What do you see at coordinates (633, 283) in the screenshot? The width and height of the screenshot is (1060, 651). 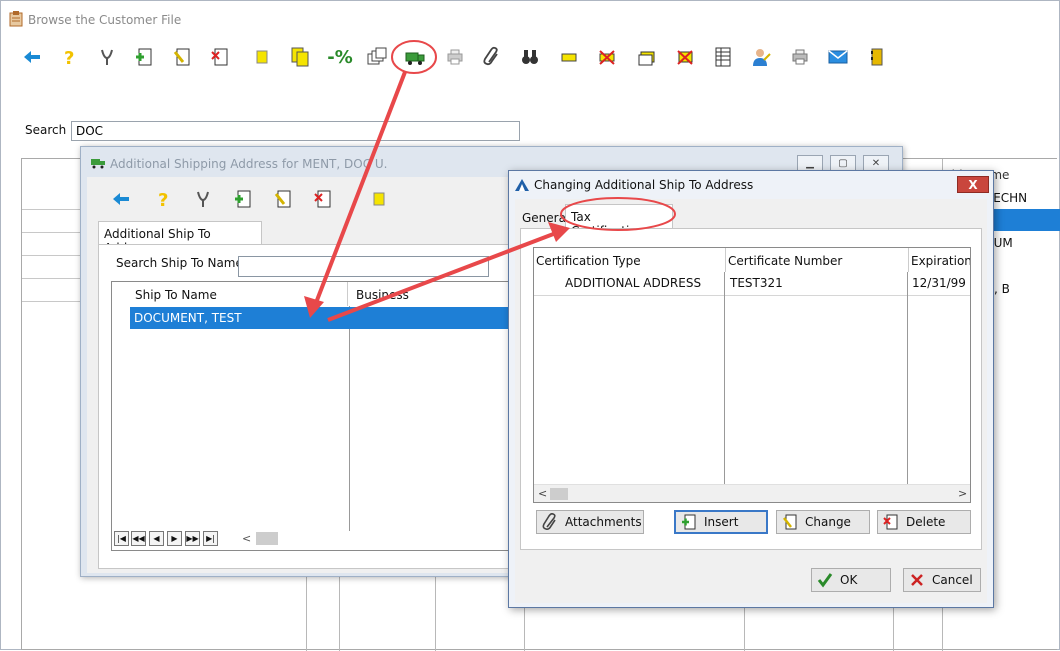 I see `certification-type-cell: ADDITIONAL ADDRESS` at bounding box center [633, 283].